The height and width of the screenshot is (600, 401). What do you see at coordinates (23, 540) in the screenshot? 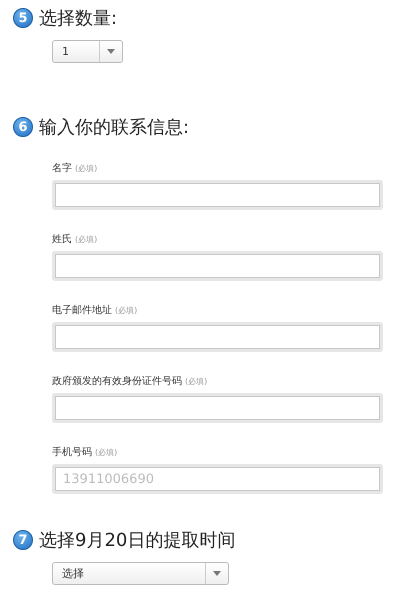
I see `step-number-badge: 7` at bounding box center [23, 540].